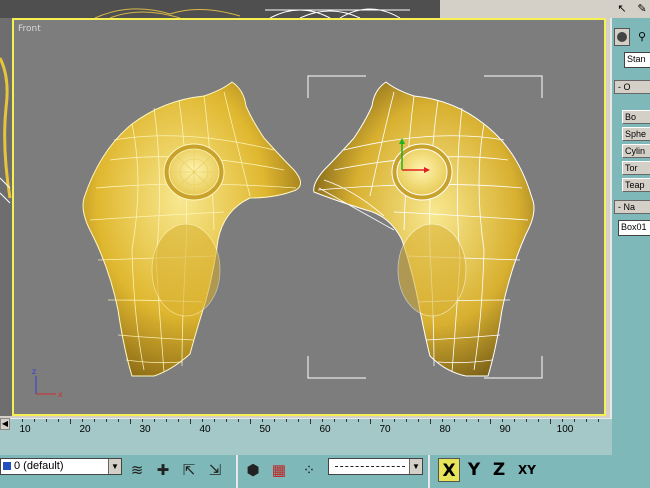 The height and width of the screenshot is (488, 650). I want to click on select-arrow-icon: ↖, so click(622, 9).